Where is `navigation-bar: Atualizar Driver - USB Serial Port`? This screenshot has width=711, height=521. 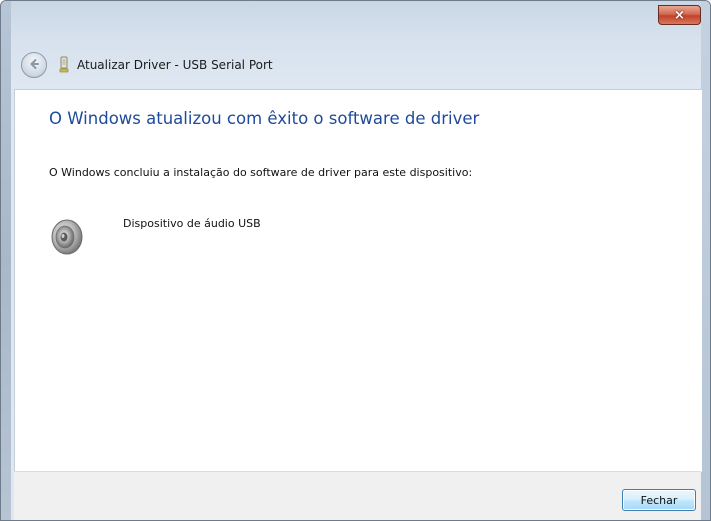
navigation-bar: Atualizar Driver - USB Serial Port is located at coordinates (356, 65).